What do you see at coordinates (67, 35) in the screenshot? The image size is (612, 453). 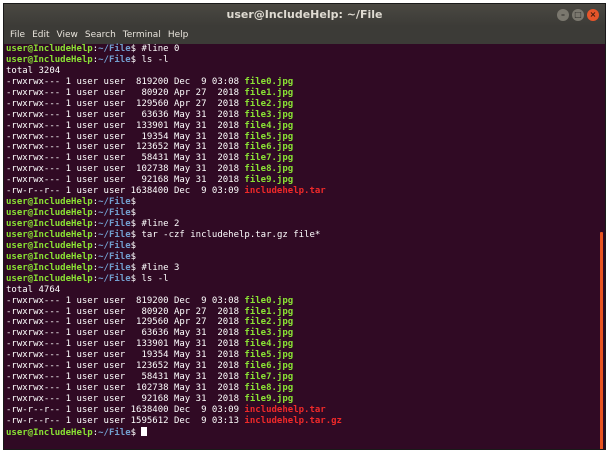 I see `menu-view: View` at bounding box center [67, 35].